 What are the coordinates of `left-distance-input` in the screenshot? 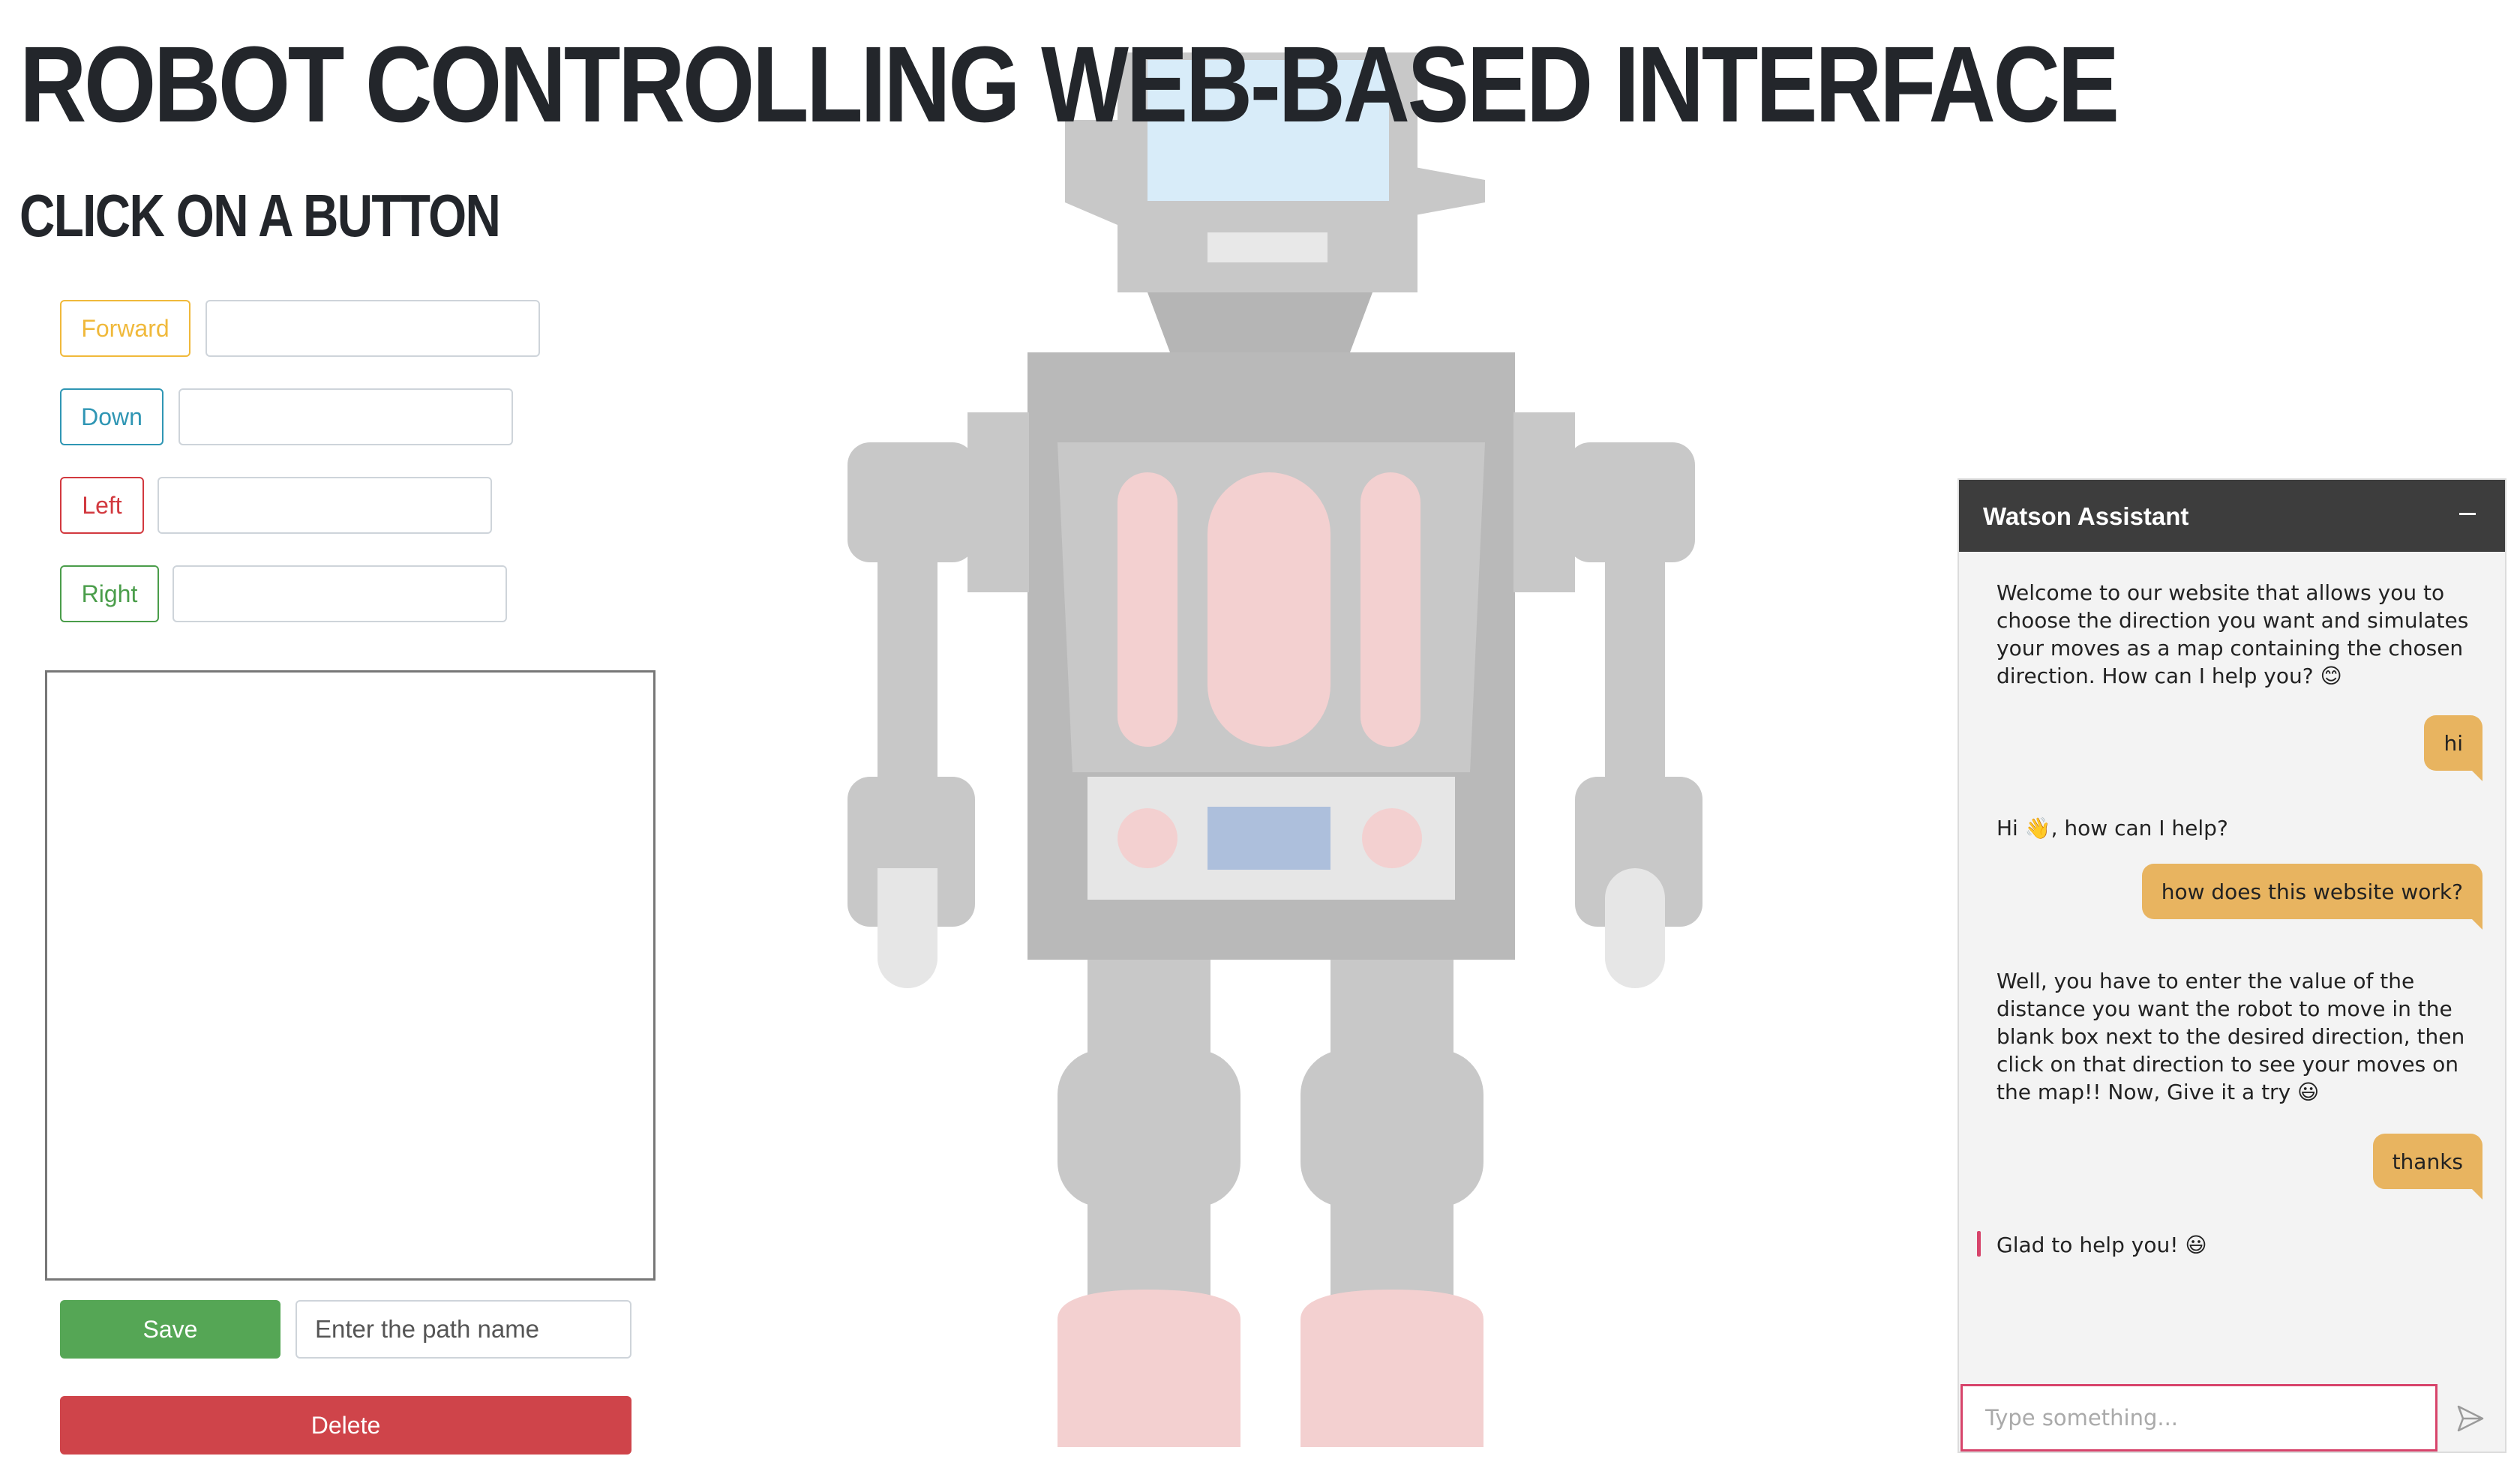 It's located at (325, 505).